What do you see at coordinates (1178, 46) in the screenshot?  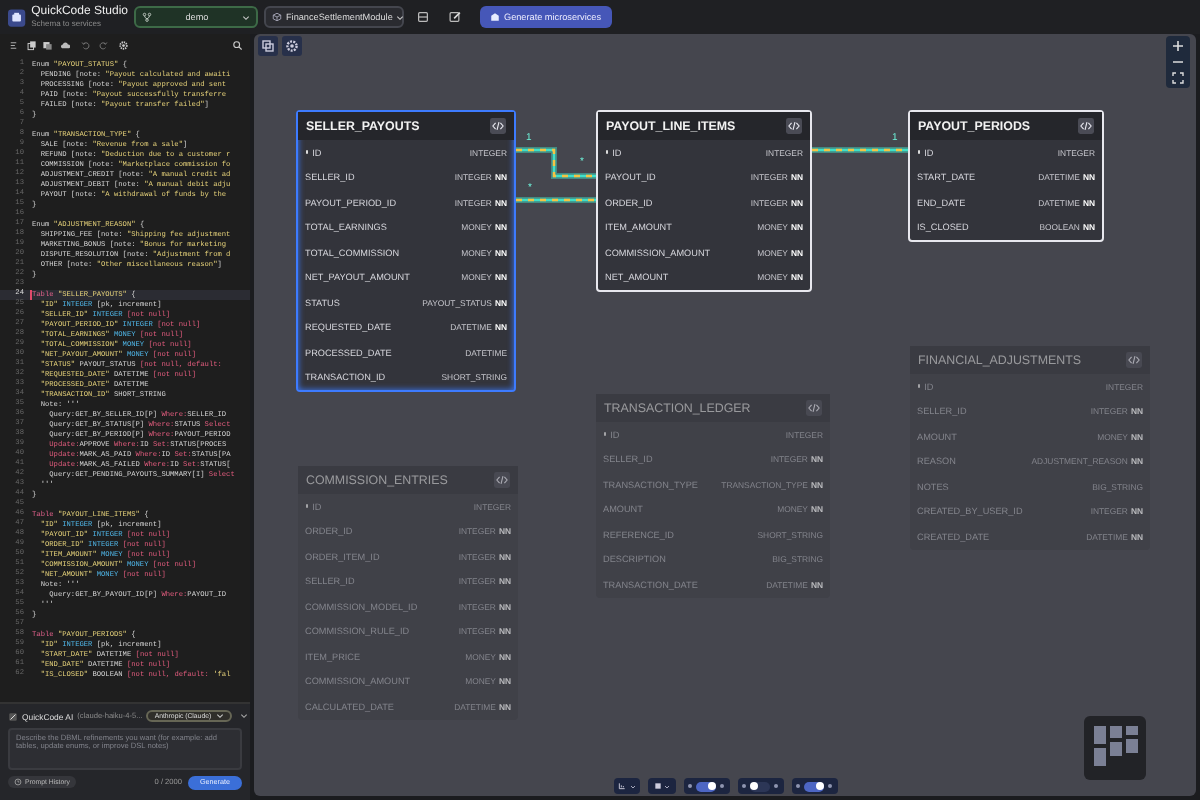 I see `zoom-in-icon` at bounding box center [1178, 46].